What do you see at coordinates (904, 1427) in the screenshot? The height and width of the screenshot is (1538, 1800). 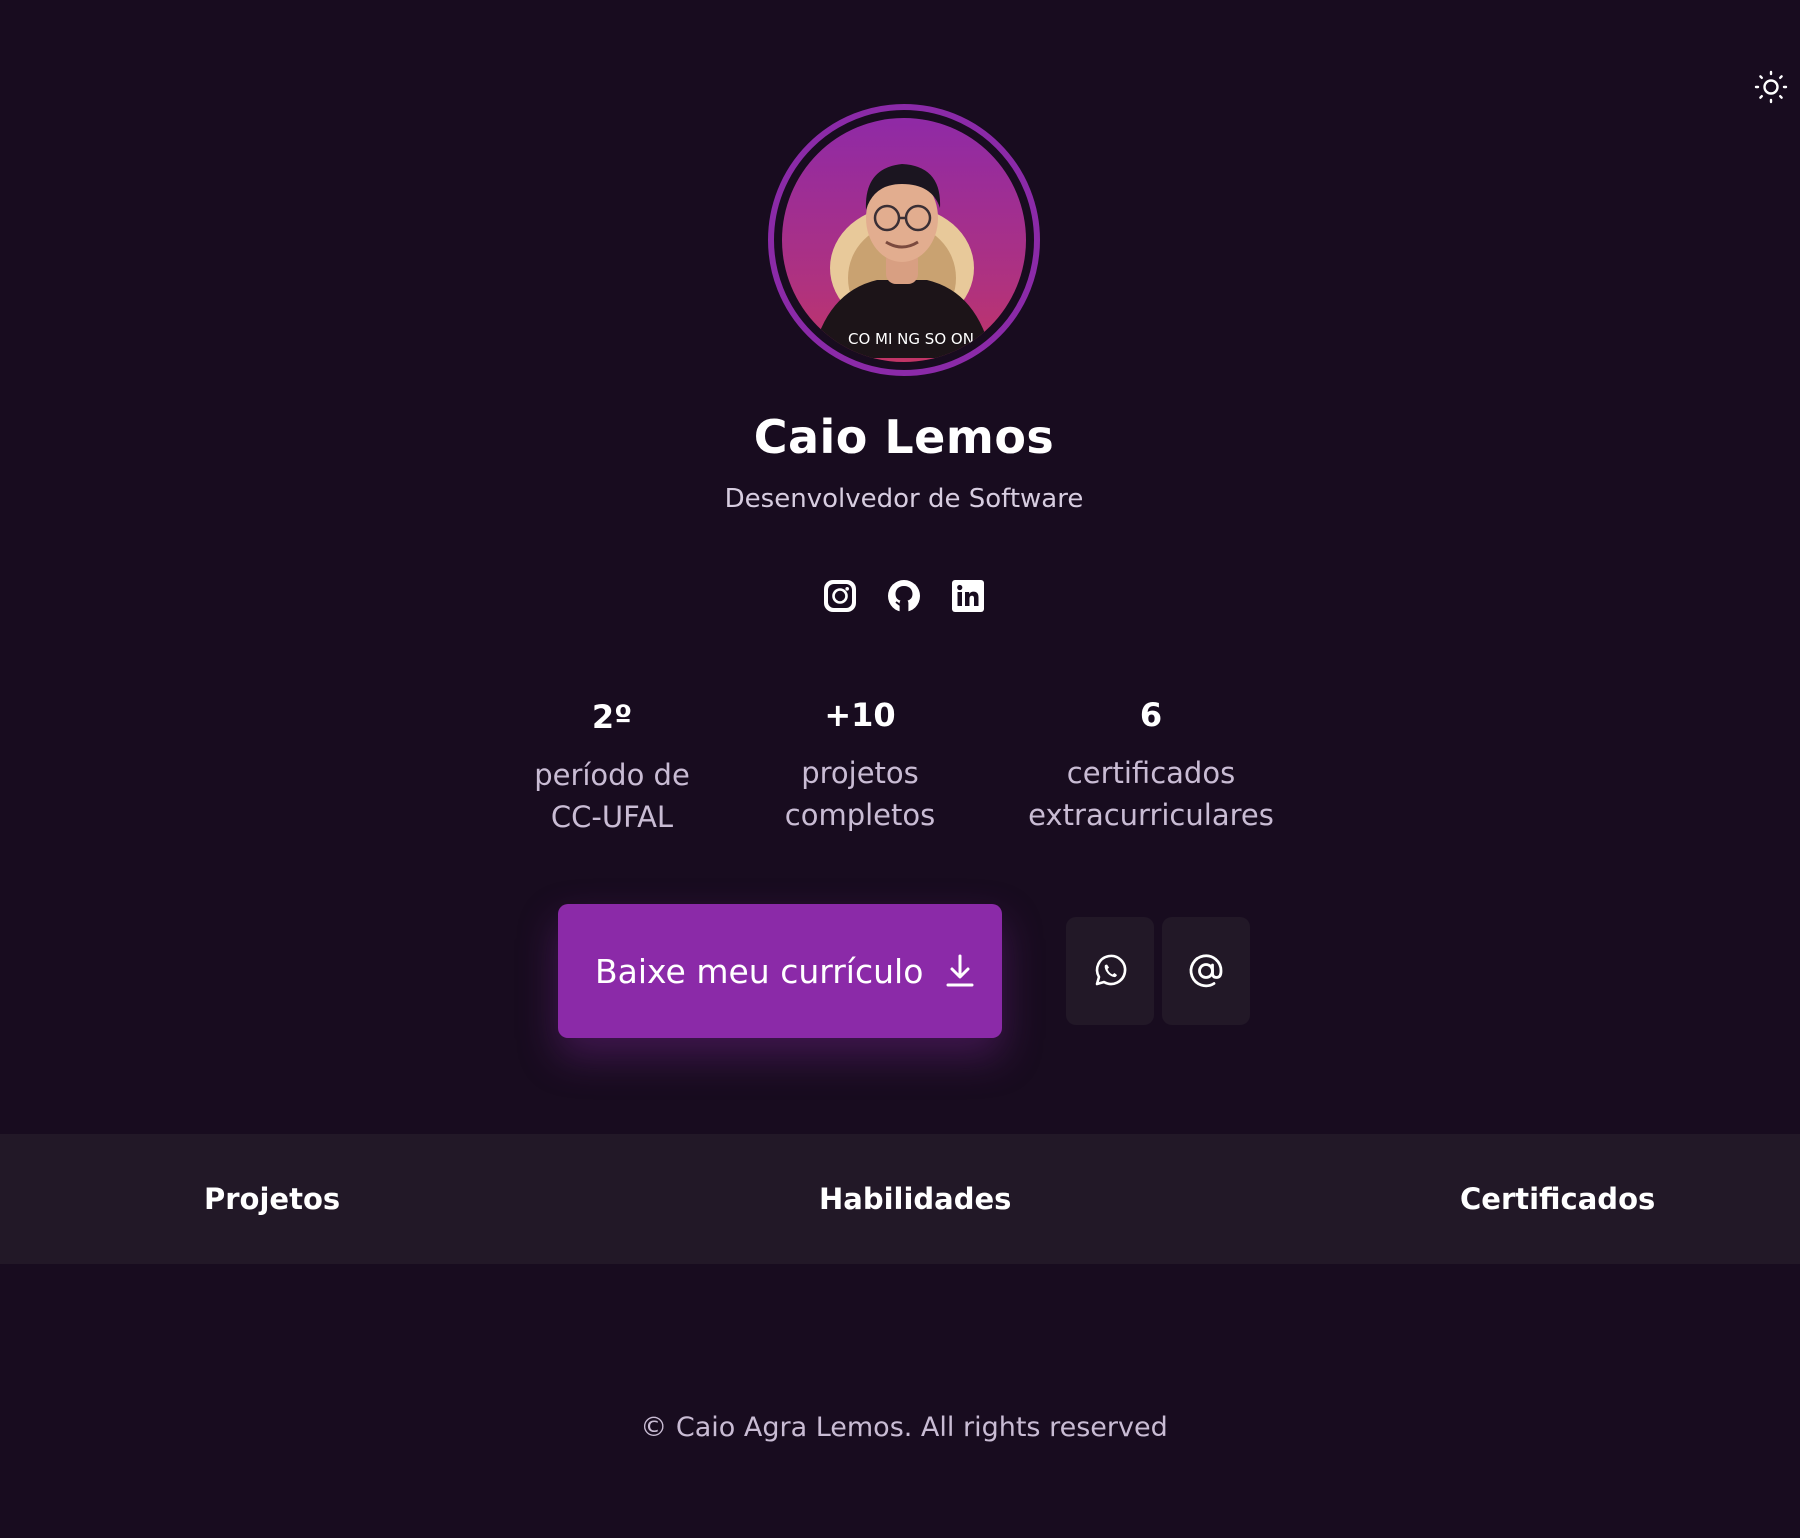 I see `footer-copyright: © Caio Agra Lemos. All rights reserved` at bounding box center [904, 1427].